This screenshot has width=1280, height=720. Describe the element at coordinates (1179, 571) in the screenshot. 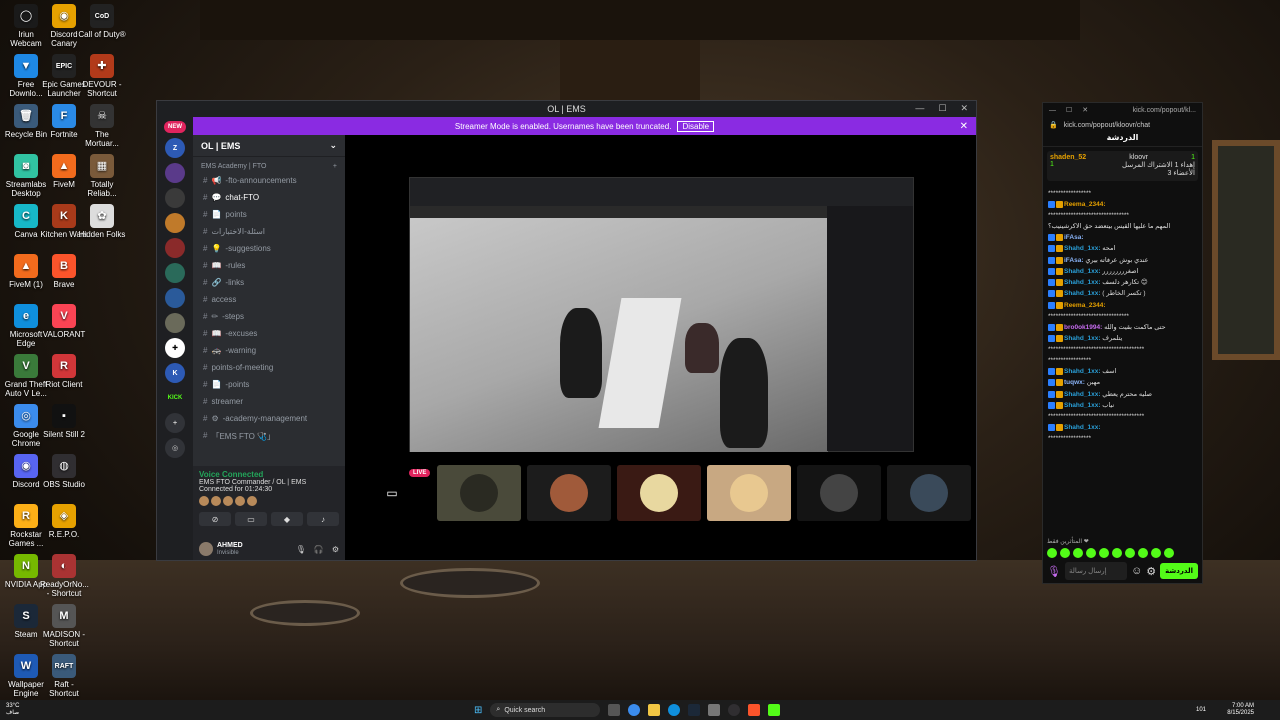

I see `send-button: الدردشة` at that location.